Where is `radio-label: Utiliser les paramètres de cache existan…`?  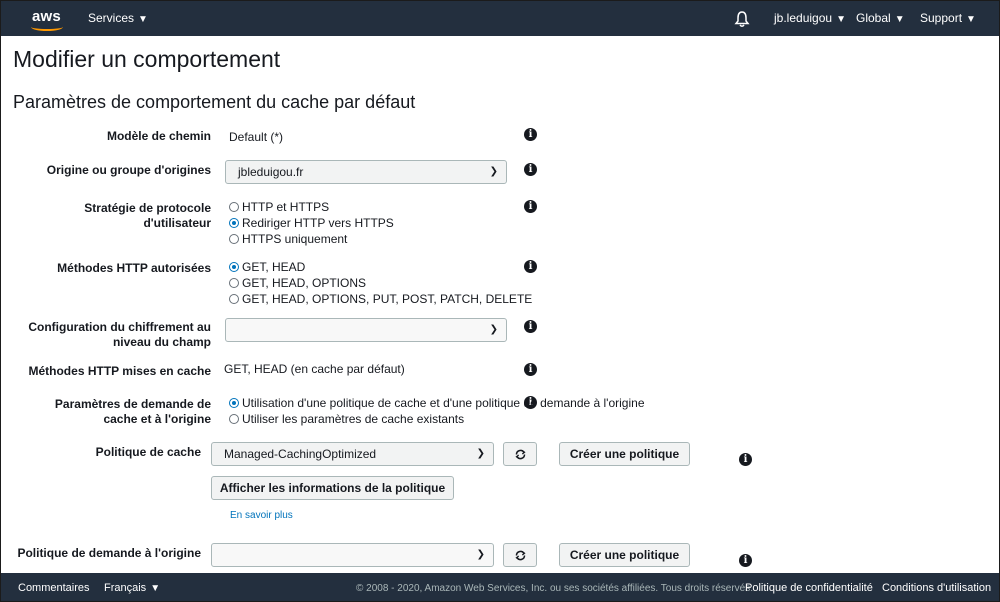
radio-label: Utiliser les paramètres de cache existan… is located at coordinates (353, 419).